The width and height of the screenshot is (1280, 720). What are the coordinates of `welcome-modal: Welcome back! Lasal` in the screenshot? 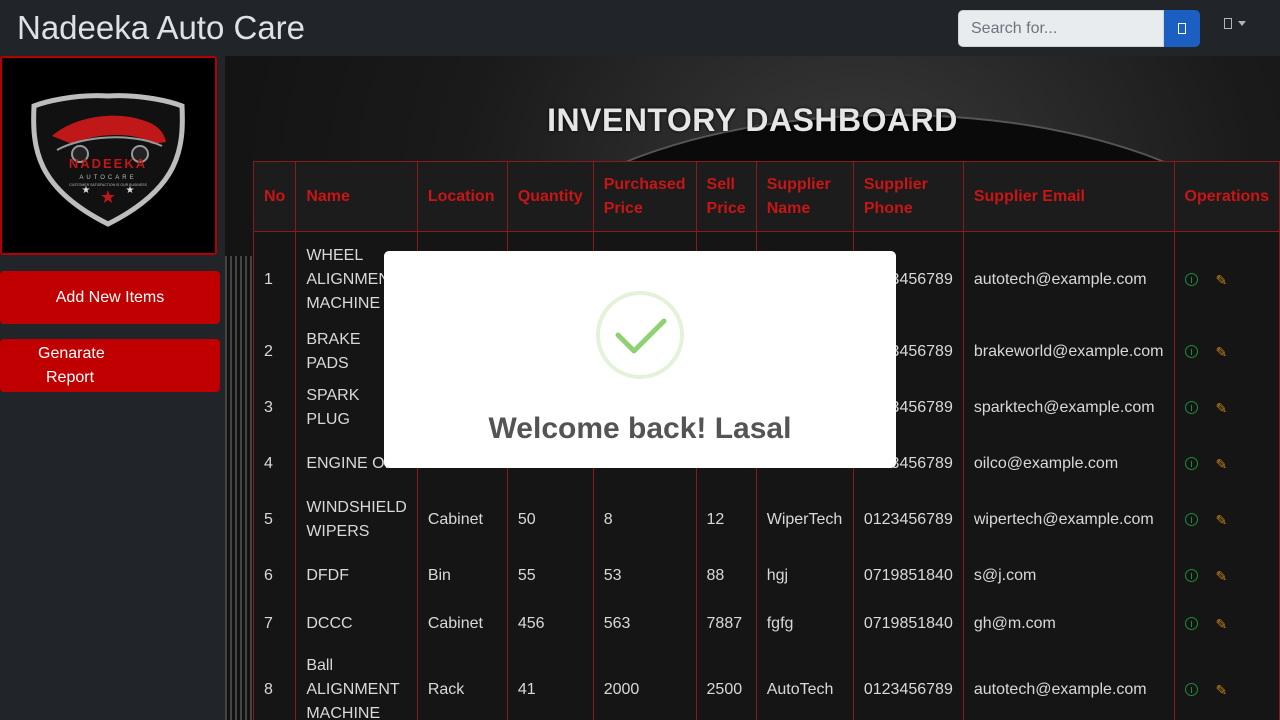 It's located at (640, 359).